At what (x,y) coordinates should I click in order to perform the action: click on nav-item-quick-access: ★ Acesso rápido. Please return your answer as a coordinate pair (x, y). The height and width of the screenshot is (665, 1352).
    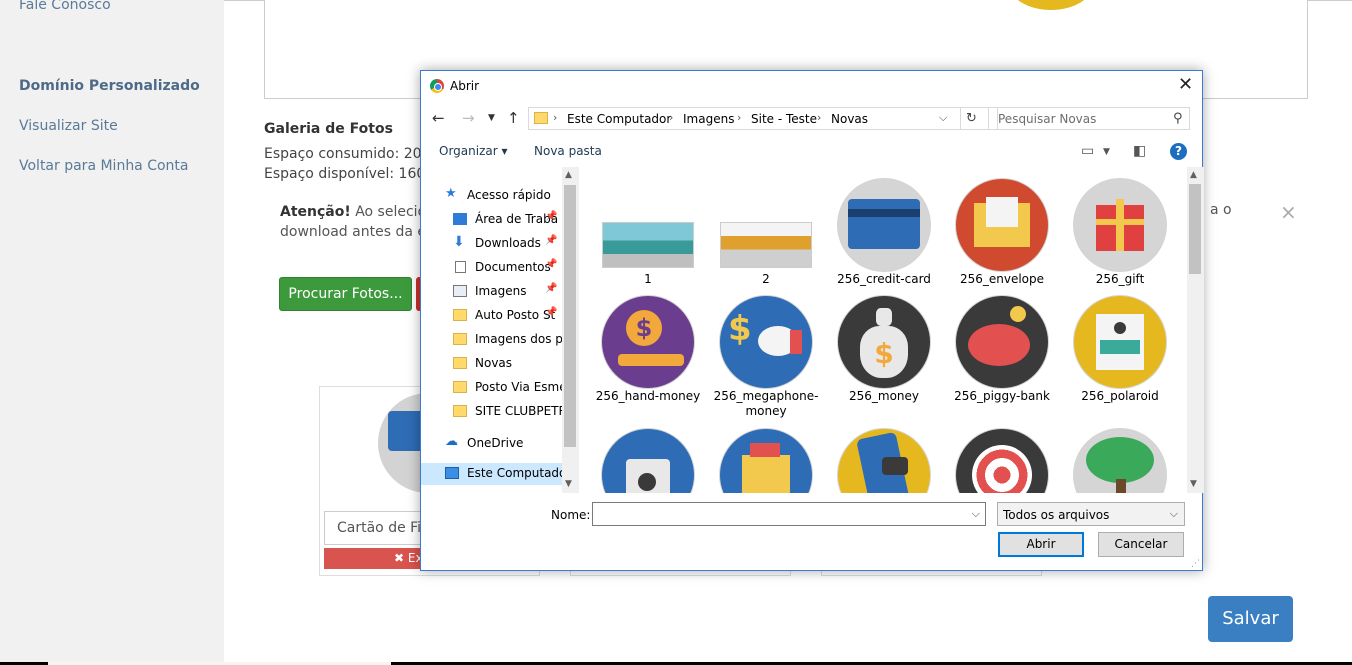
    Looking at the image, I should click on (503, 196).